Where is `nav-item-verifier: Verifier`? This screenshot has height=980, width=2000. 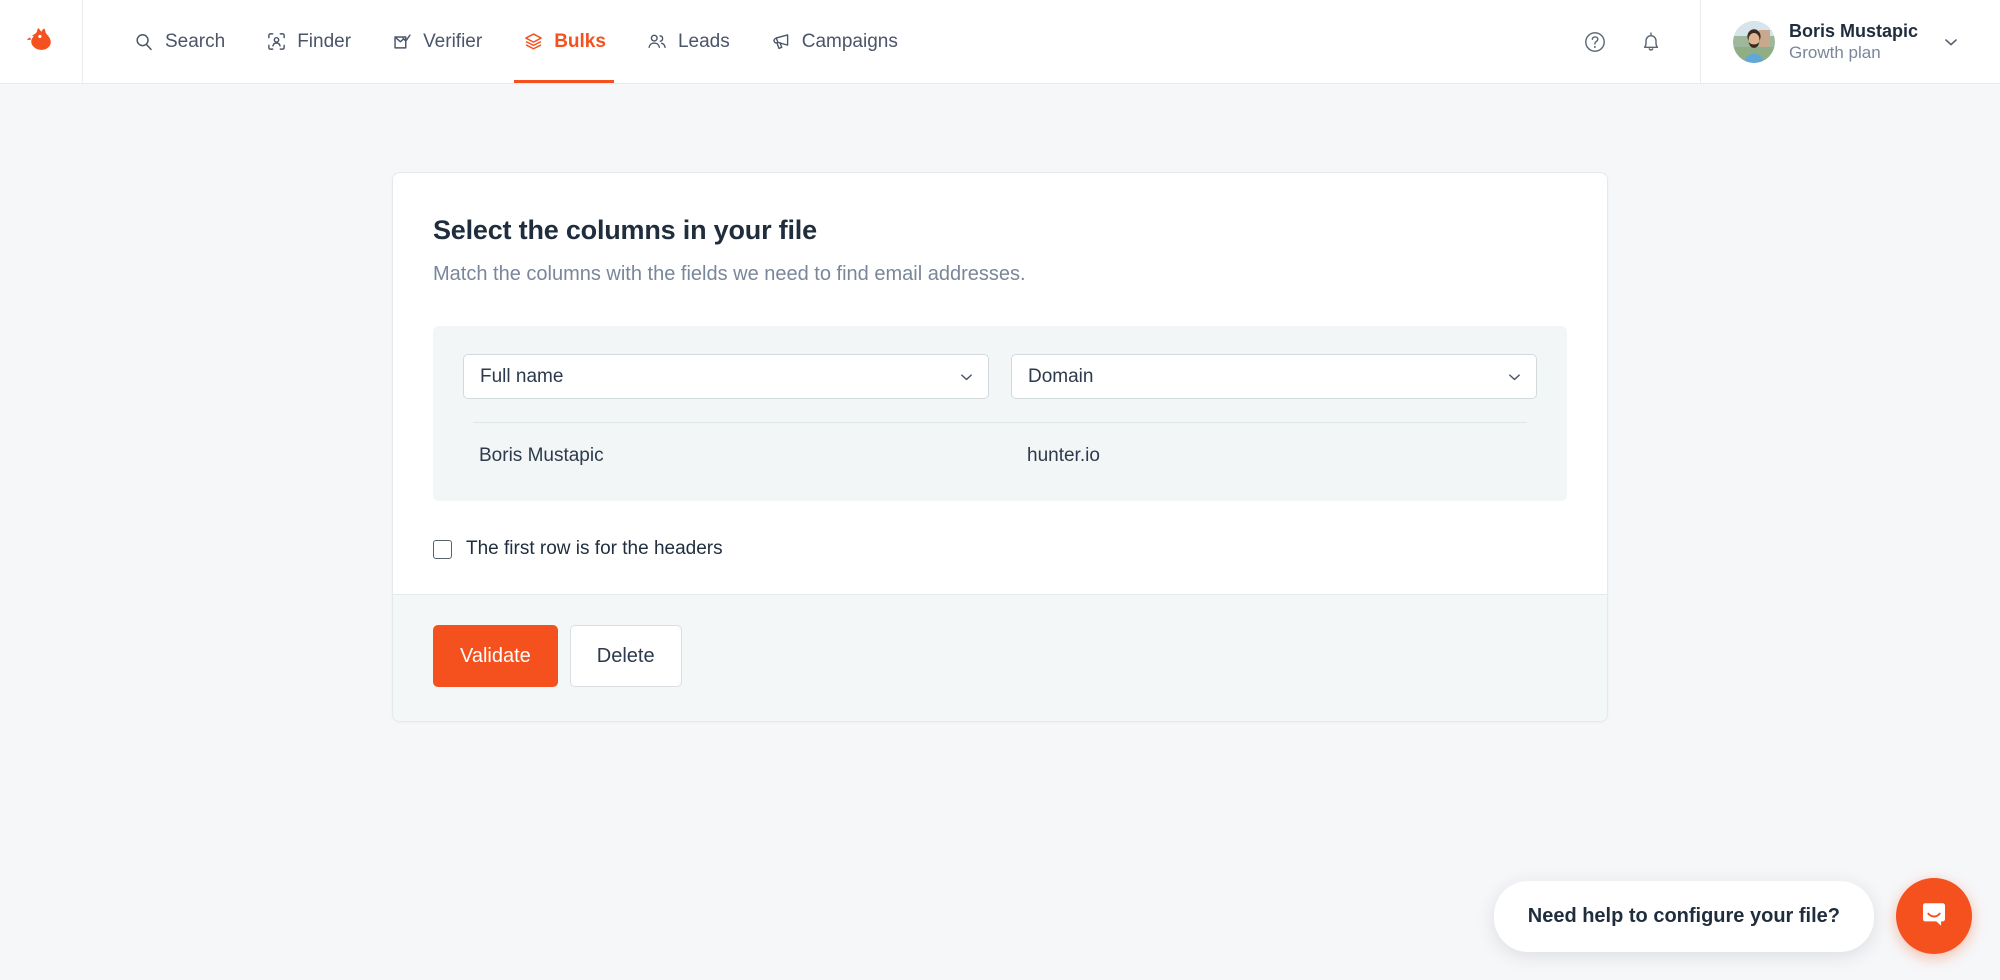
nav-item-verifier: Verifier is located at coordinates (436, 41).